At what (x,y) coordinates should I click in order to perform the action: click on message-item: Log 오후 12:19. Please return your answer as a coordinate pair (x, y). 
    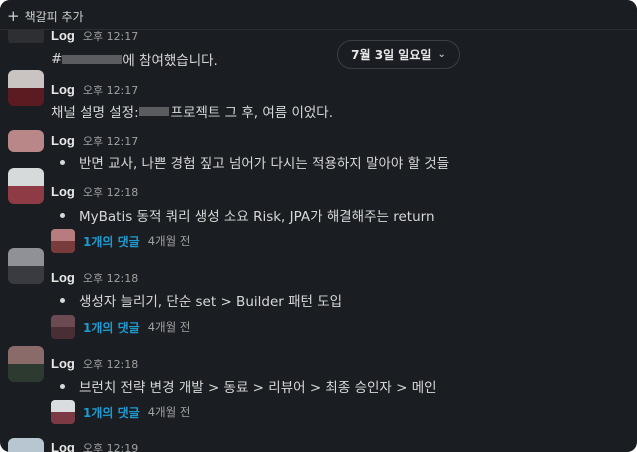
    Looking at the image, I should click on (318, 445).